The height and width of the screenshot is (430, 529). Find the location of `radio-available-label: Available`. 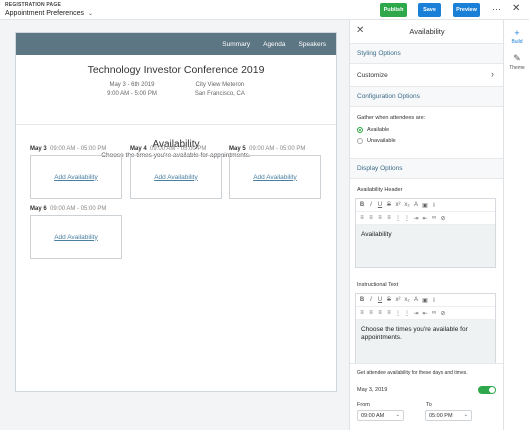

radio-available-label: Available is located at coordinates (378, 129).